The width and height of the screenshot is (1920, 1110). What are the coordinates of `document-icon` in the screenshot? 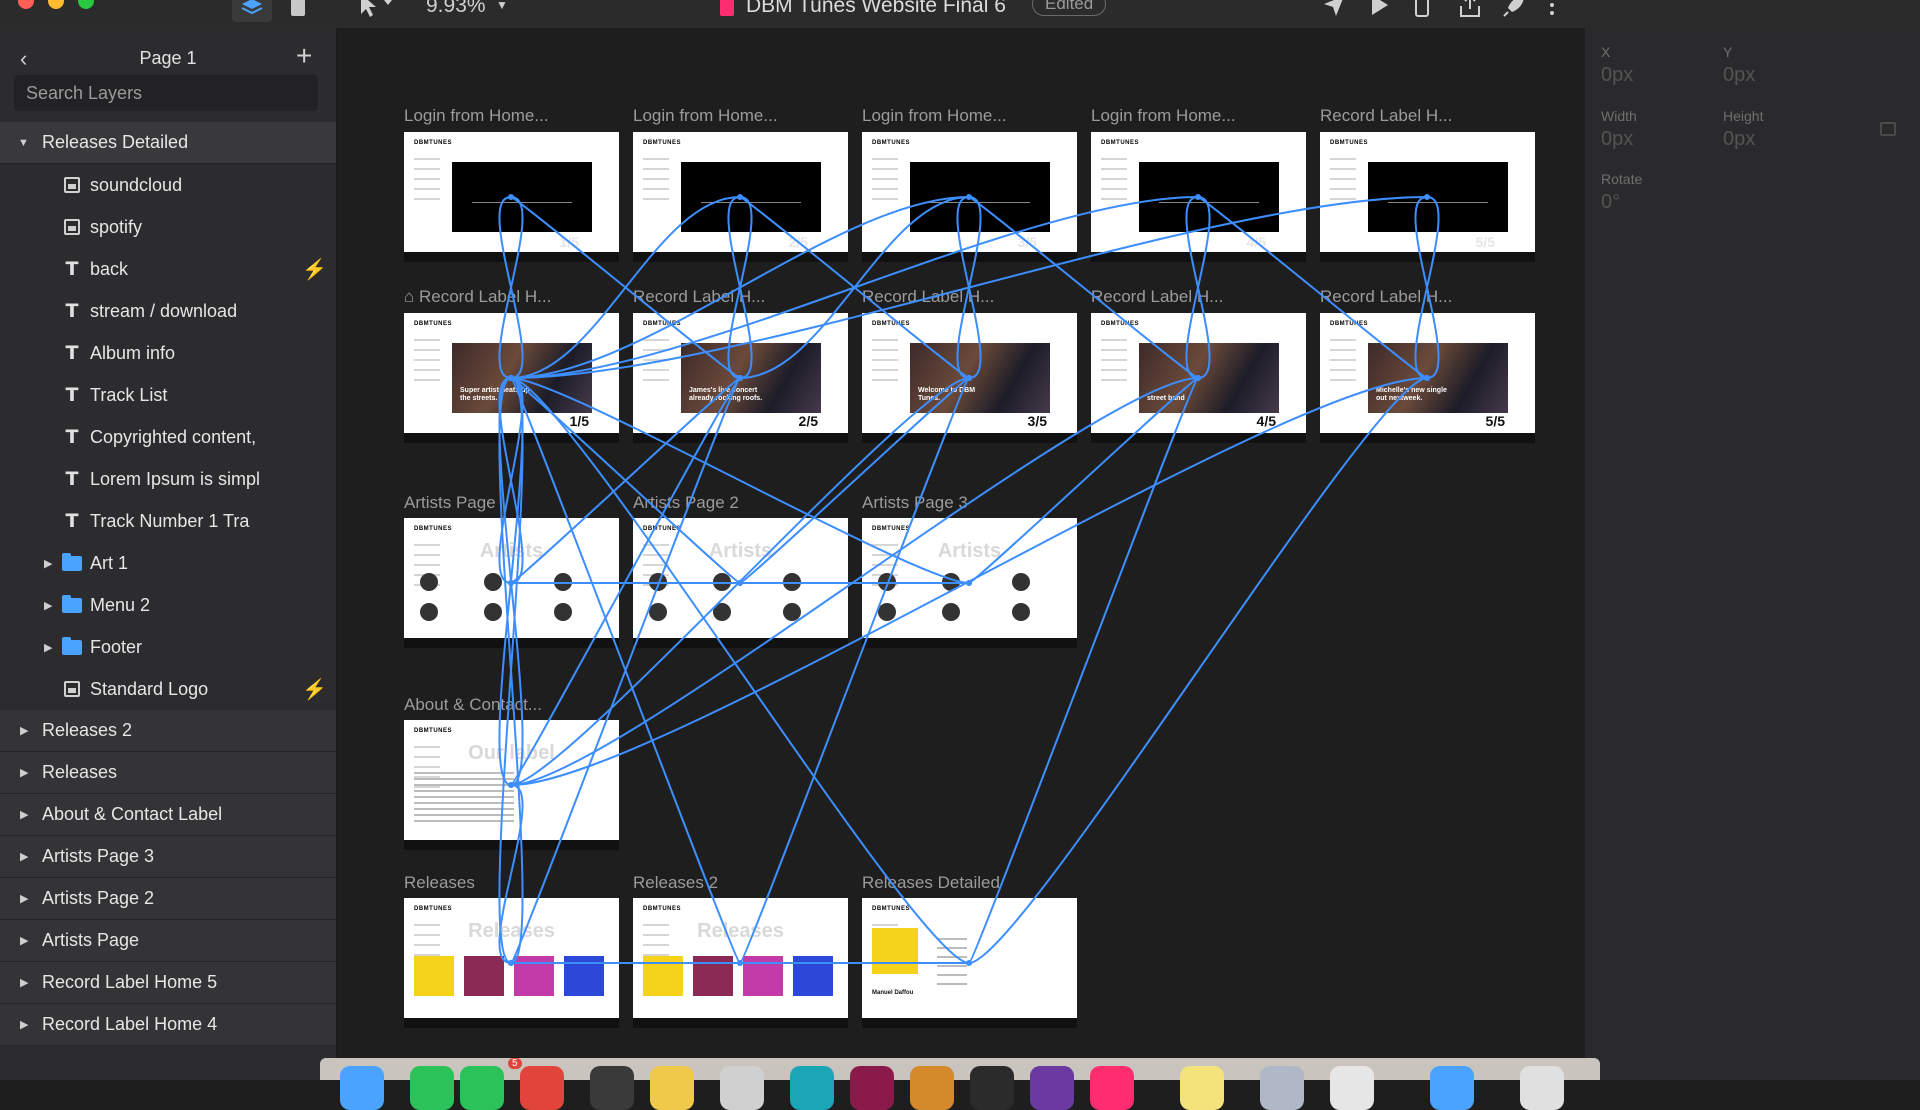 It's located at (298, 11).